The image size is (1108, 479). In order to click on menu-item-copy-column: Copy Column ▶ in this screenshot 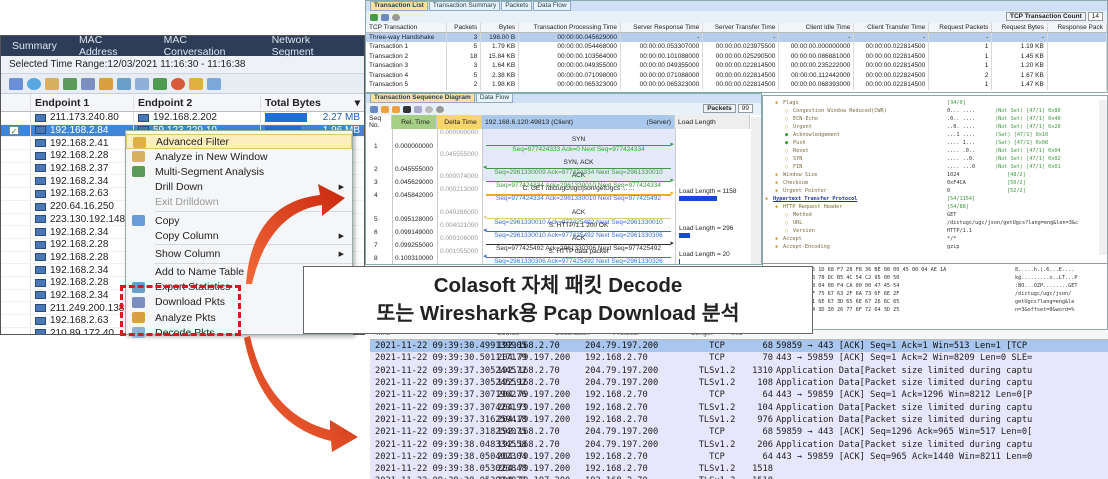, I will do `click(239, 235)`.